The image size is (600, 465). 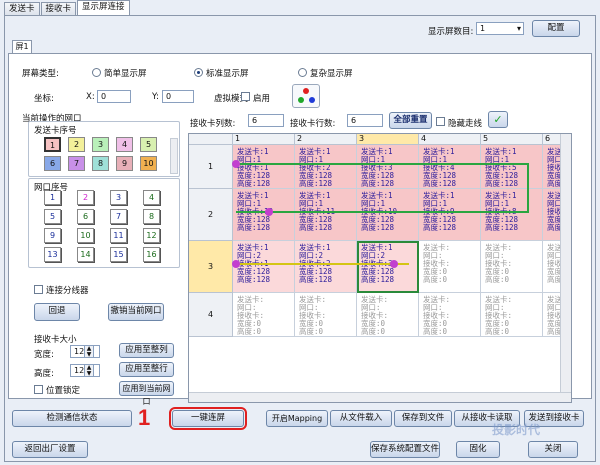 What do you see at coordinates (58, 8) in the screenshot?
I see `tab-receive-card: 接收卡` at bounding box center [58, 8].